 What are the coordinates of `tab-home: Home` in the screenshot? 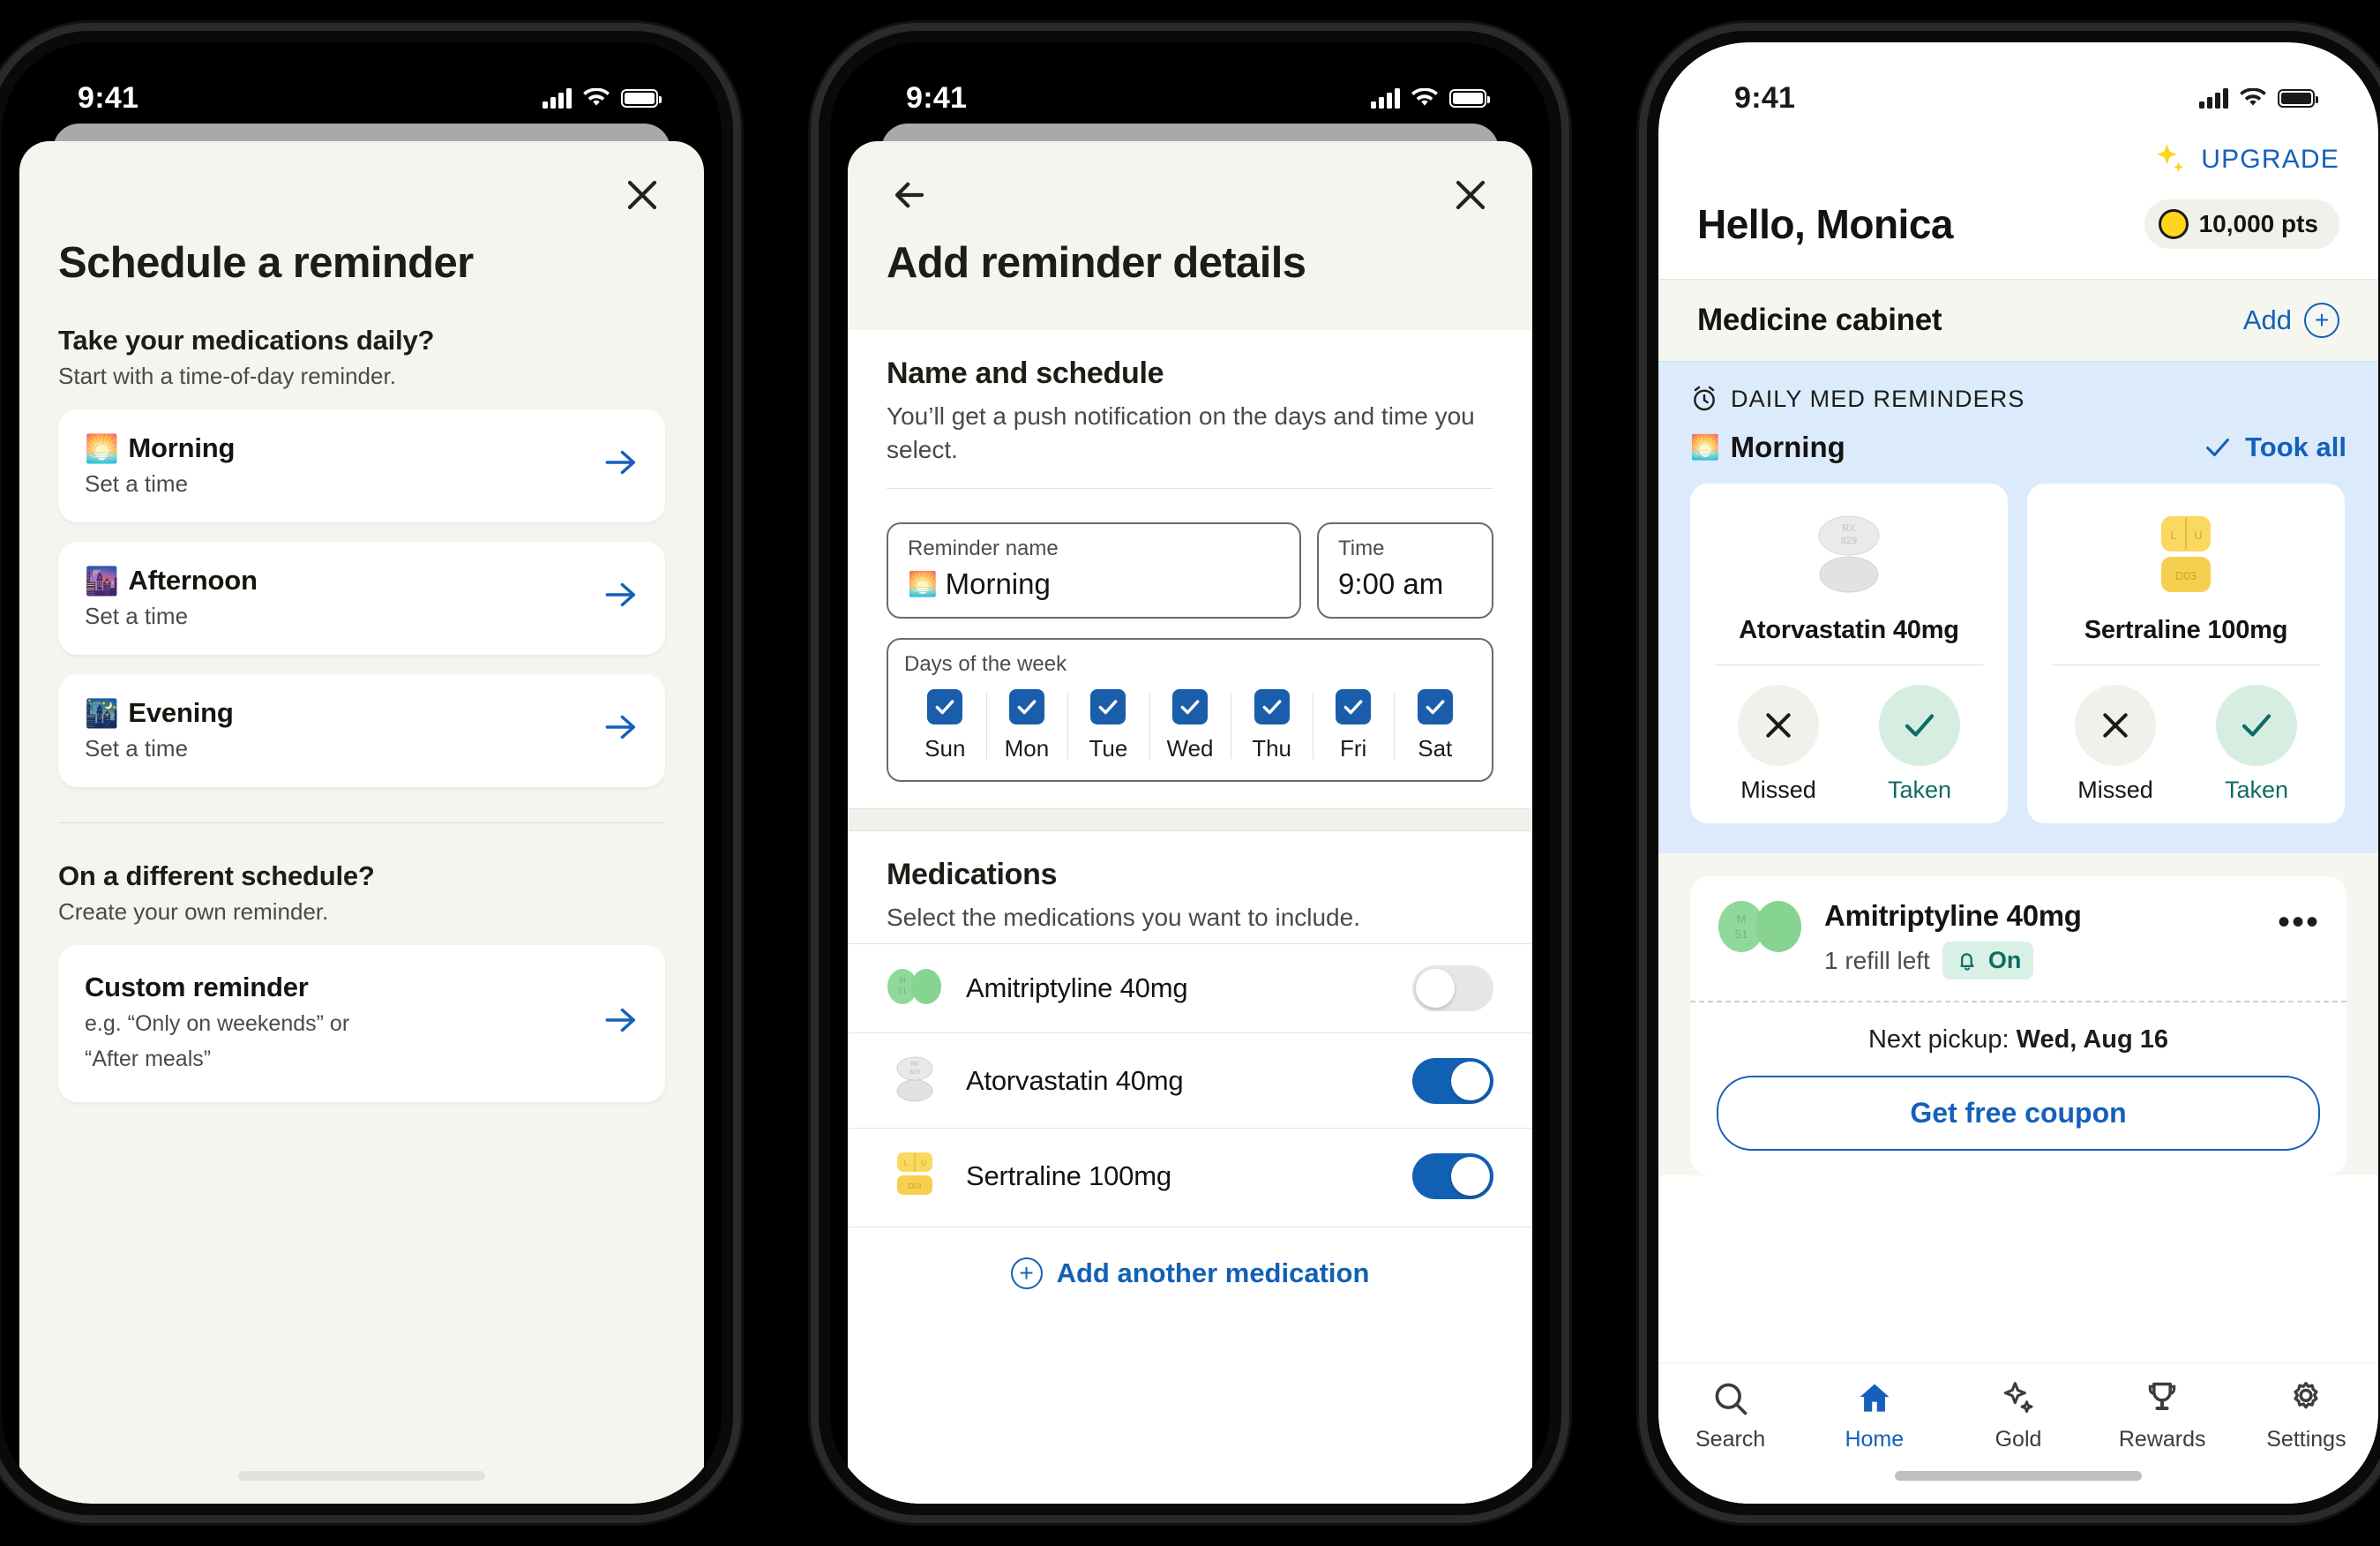 It's located at (1874, 1415).